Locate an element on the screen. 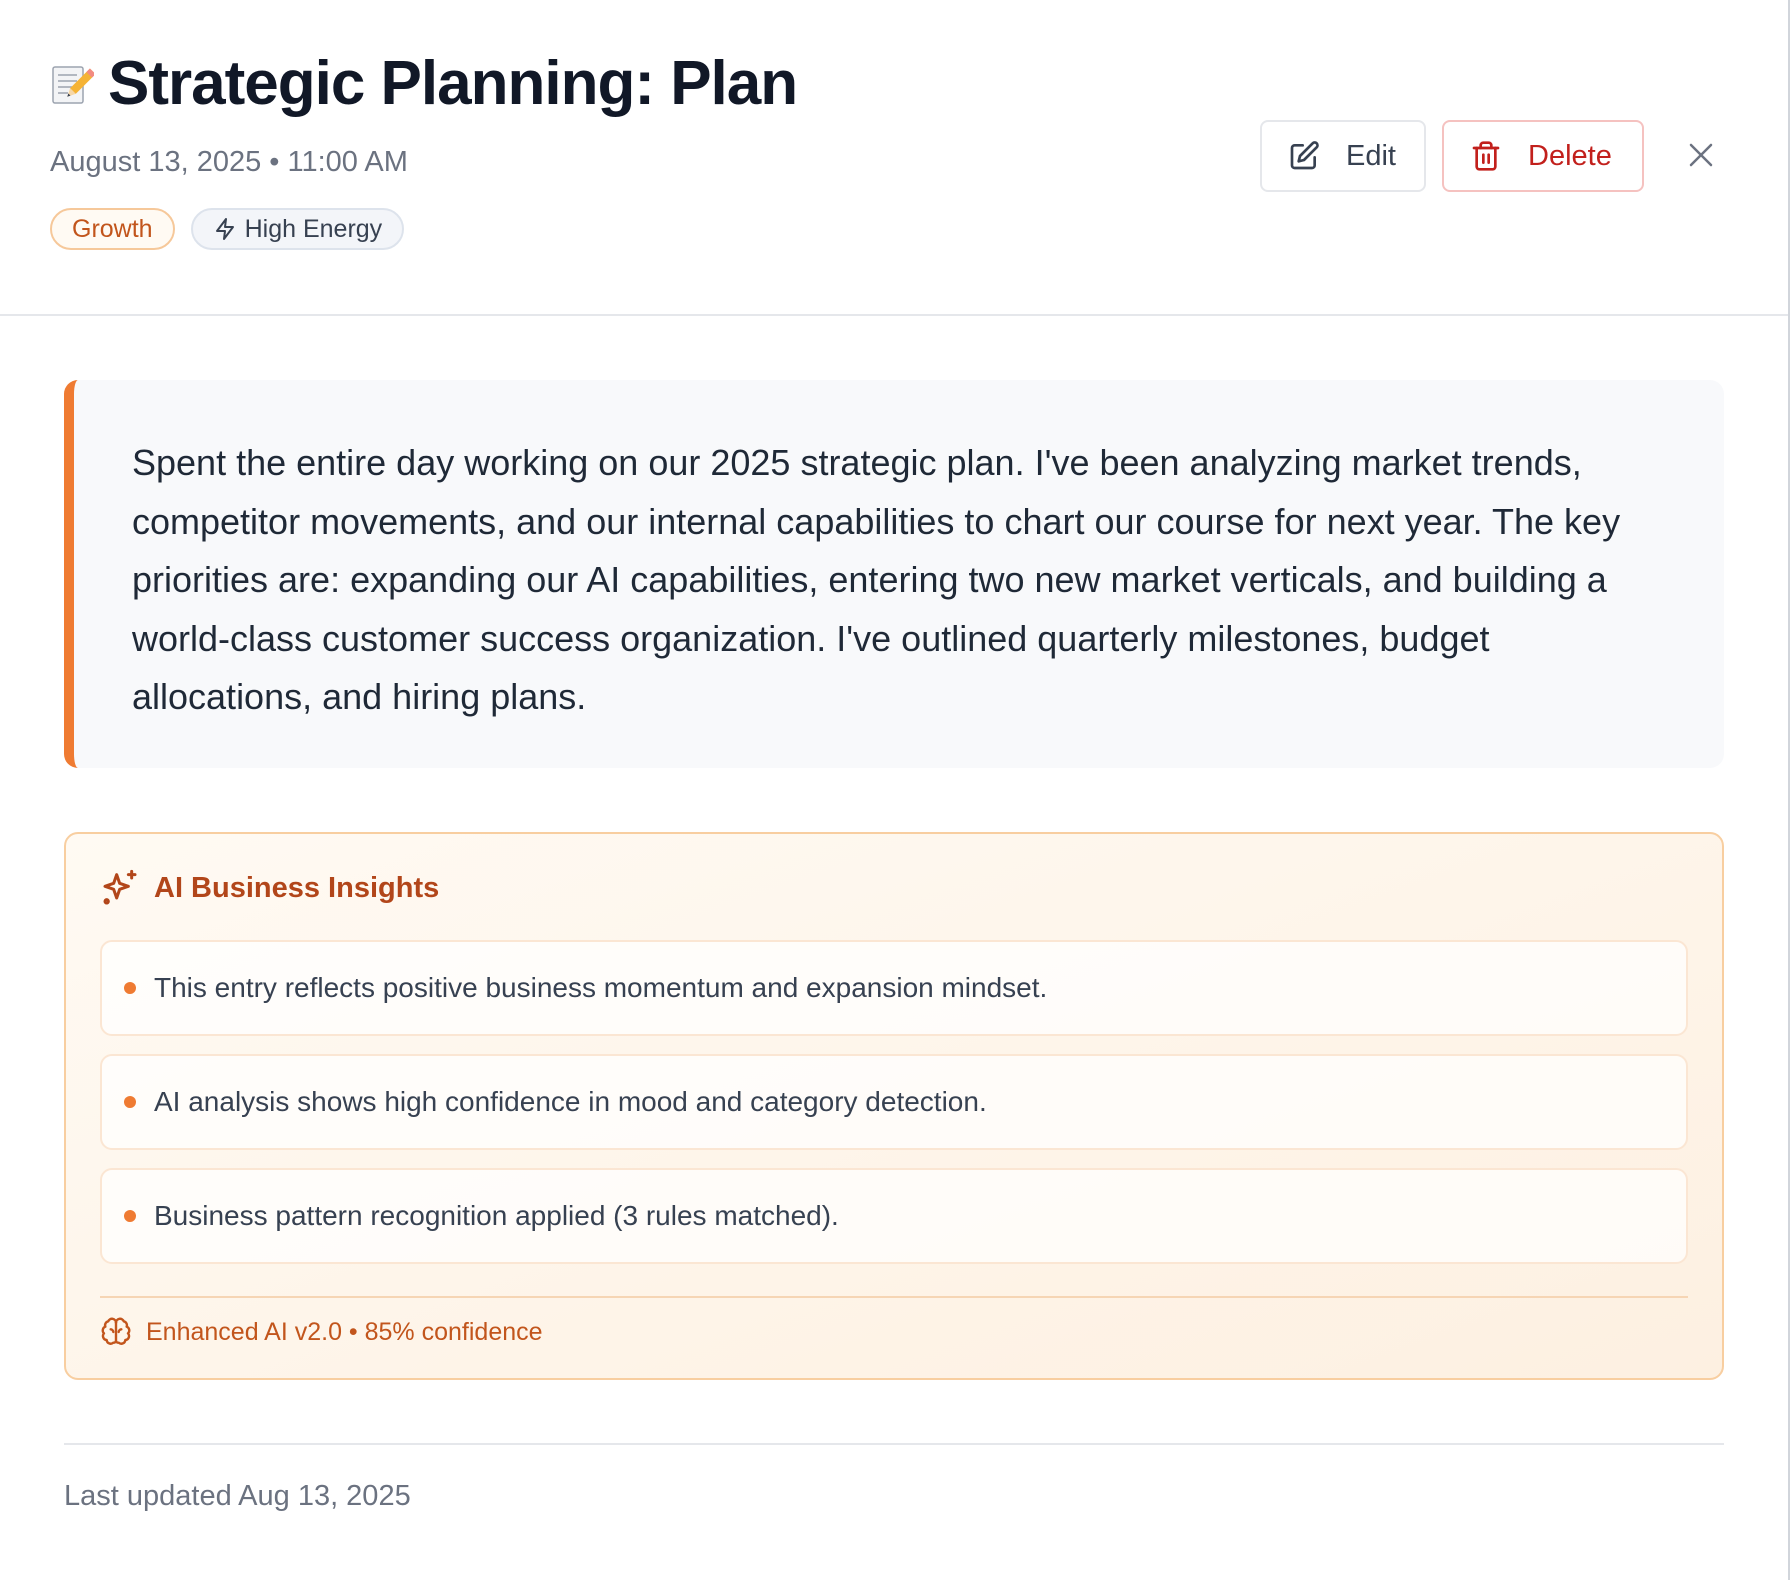 This screenshot has height=1580, width=1792. brain-icon is located at coordinates (116, 1331).